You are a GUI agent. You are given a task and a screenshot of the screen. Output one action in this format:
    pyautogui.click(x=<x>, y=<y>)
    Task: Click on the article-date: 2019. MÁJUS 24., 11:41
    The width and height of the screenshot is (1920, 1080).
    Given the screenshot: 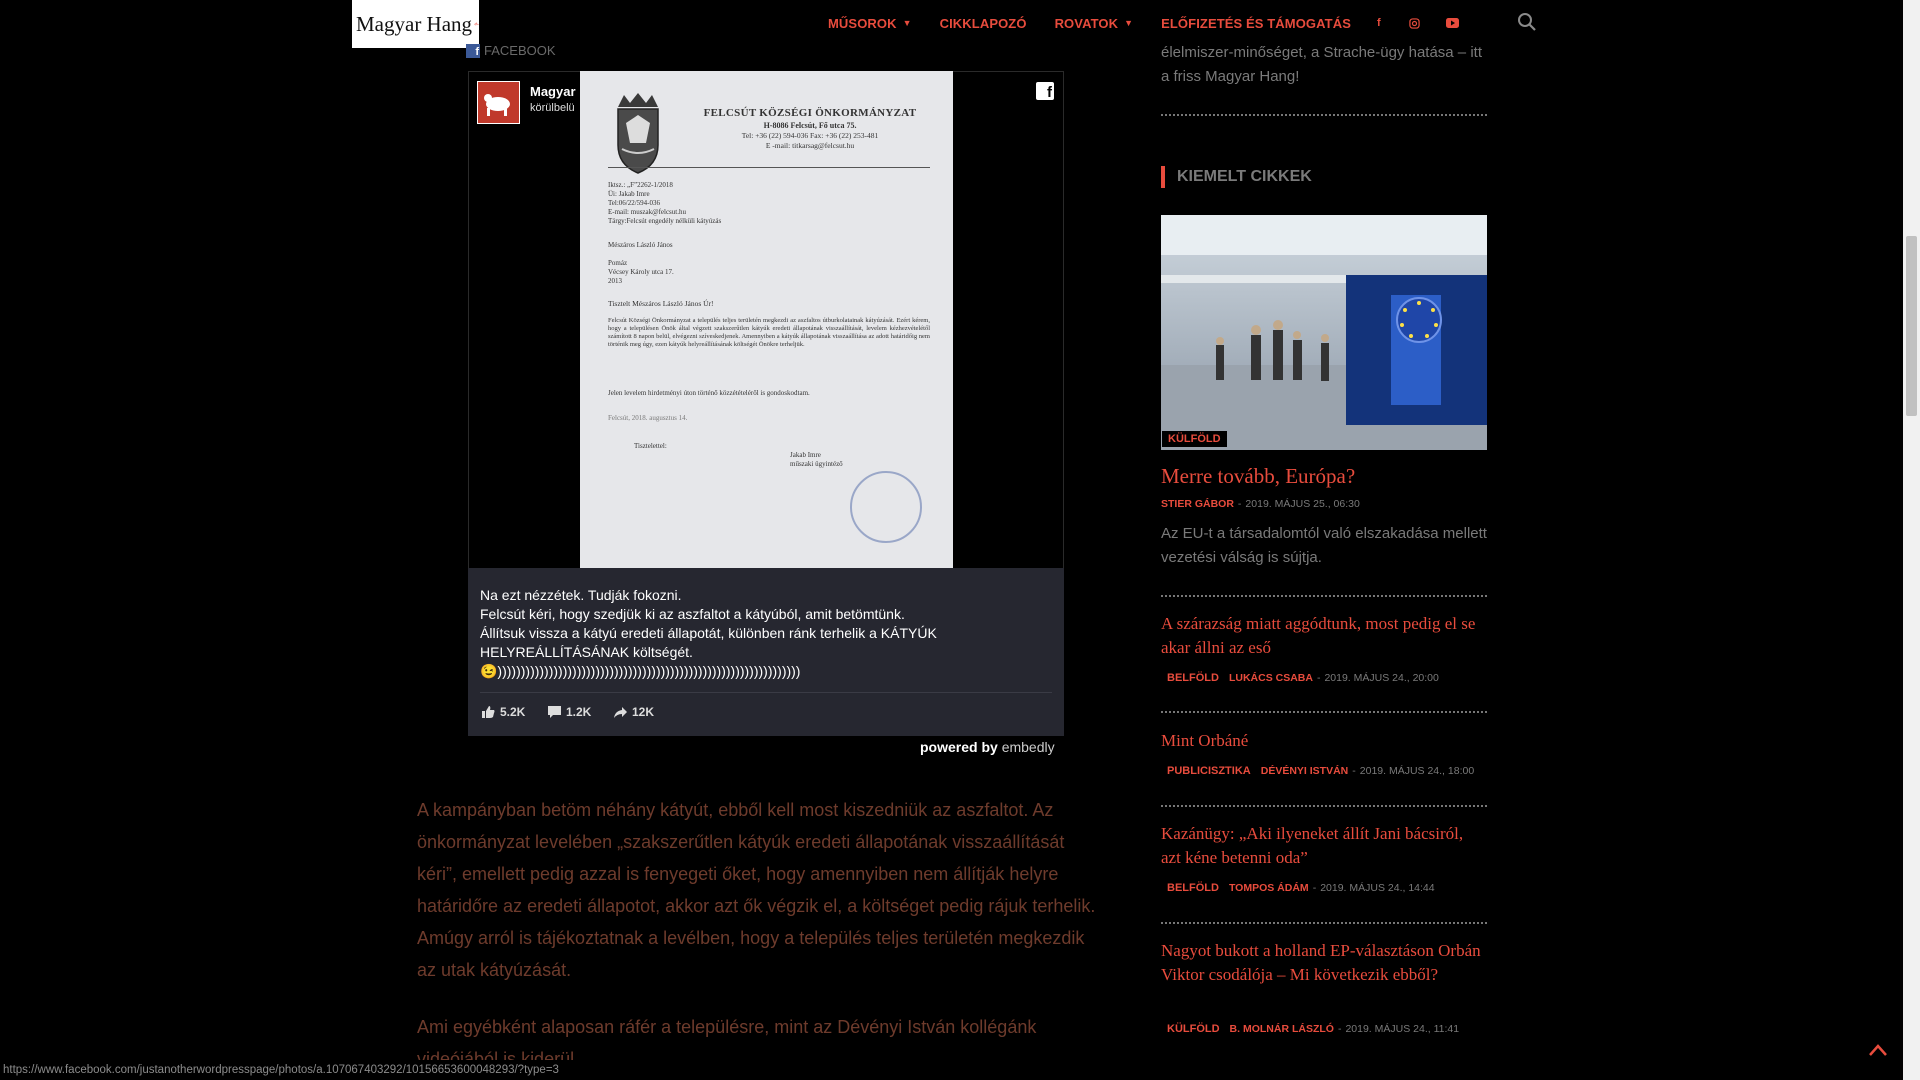 What is the action you would take?
    pyautogui.click(x=1402, y=1029)
    